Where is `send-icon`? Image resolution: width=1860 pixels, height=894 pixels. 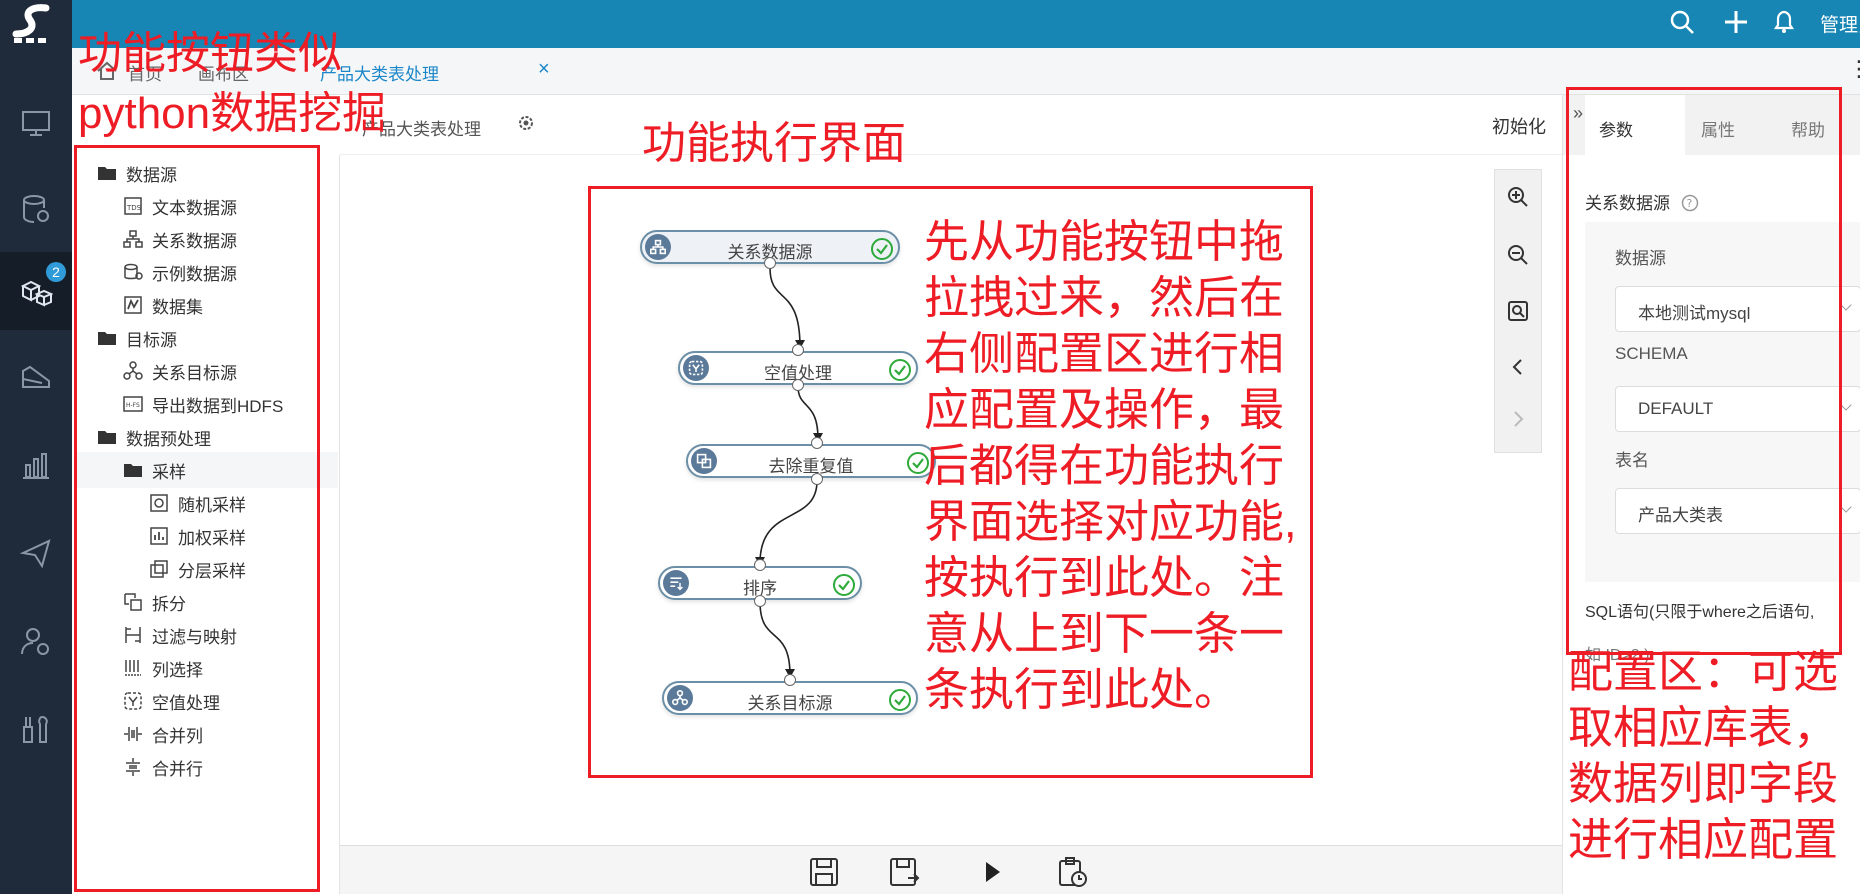
send-icon is located at coordinates (35, 554).